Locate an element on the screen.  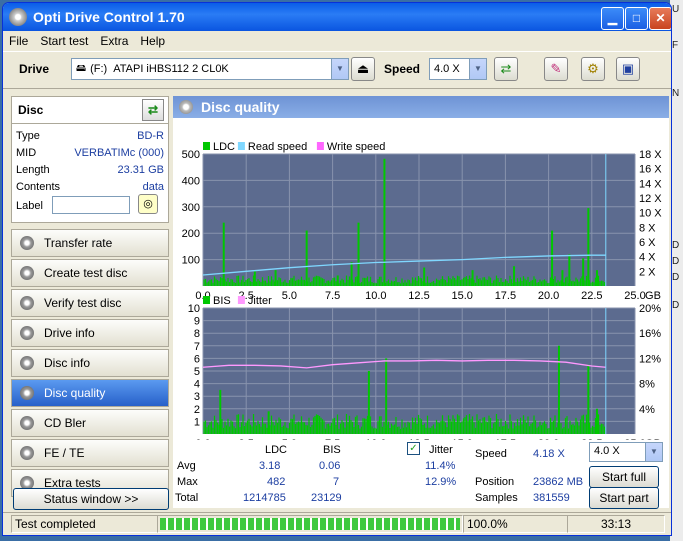
nav-disc-quality: Disc quality is located at coordinates (90, 393).